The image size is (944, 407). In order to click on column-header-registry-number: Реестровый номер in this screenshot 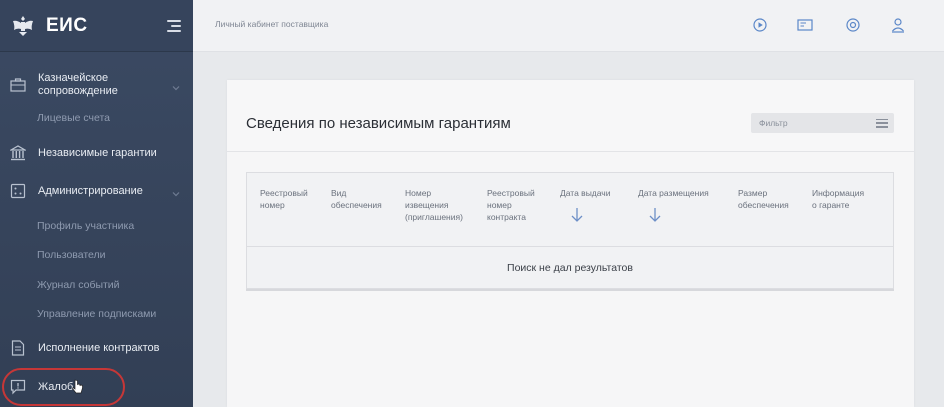, I will do `click(284, 199)`.